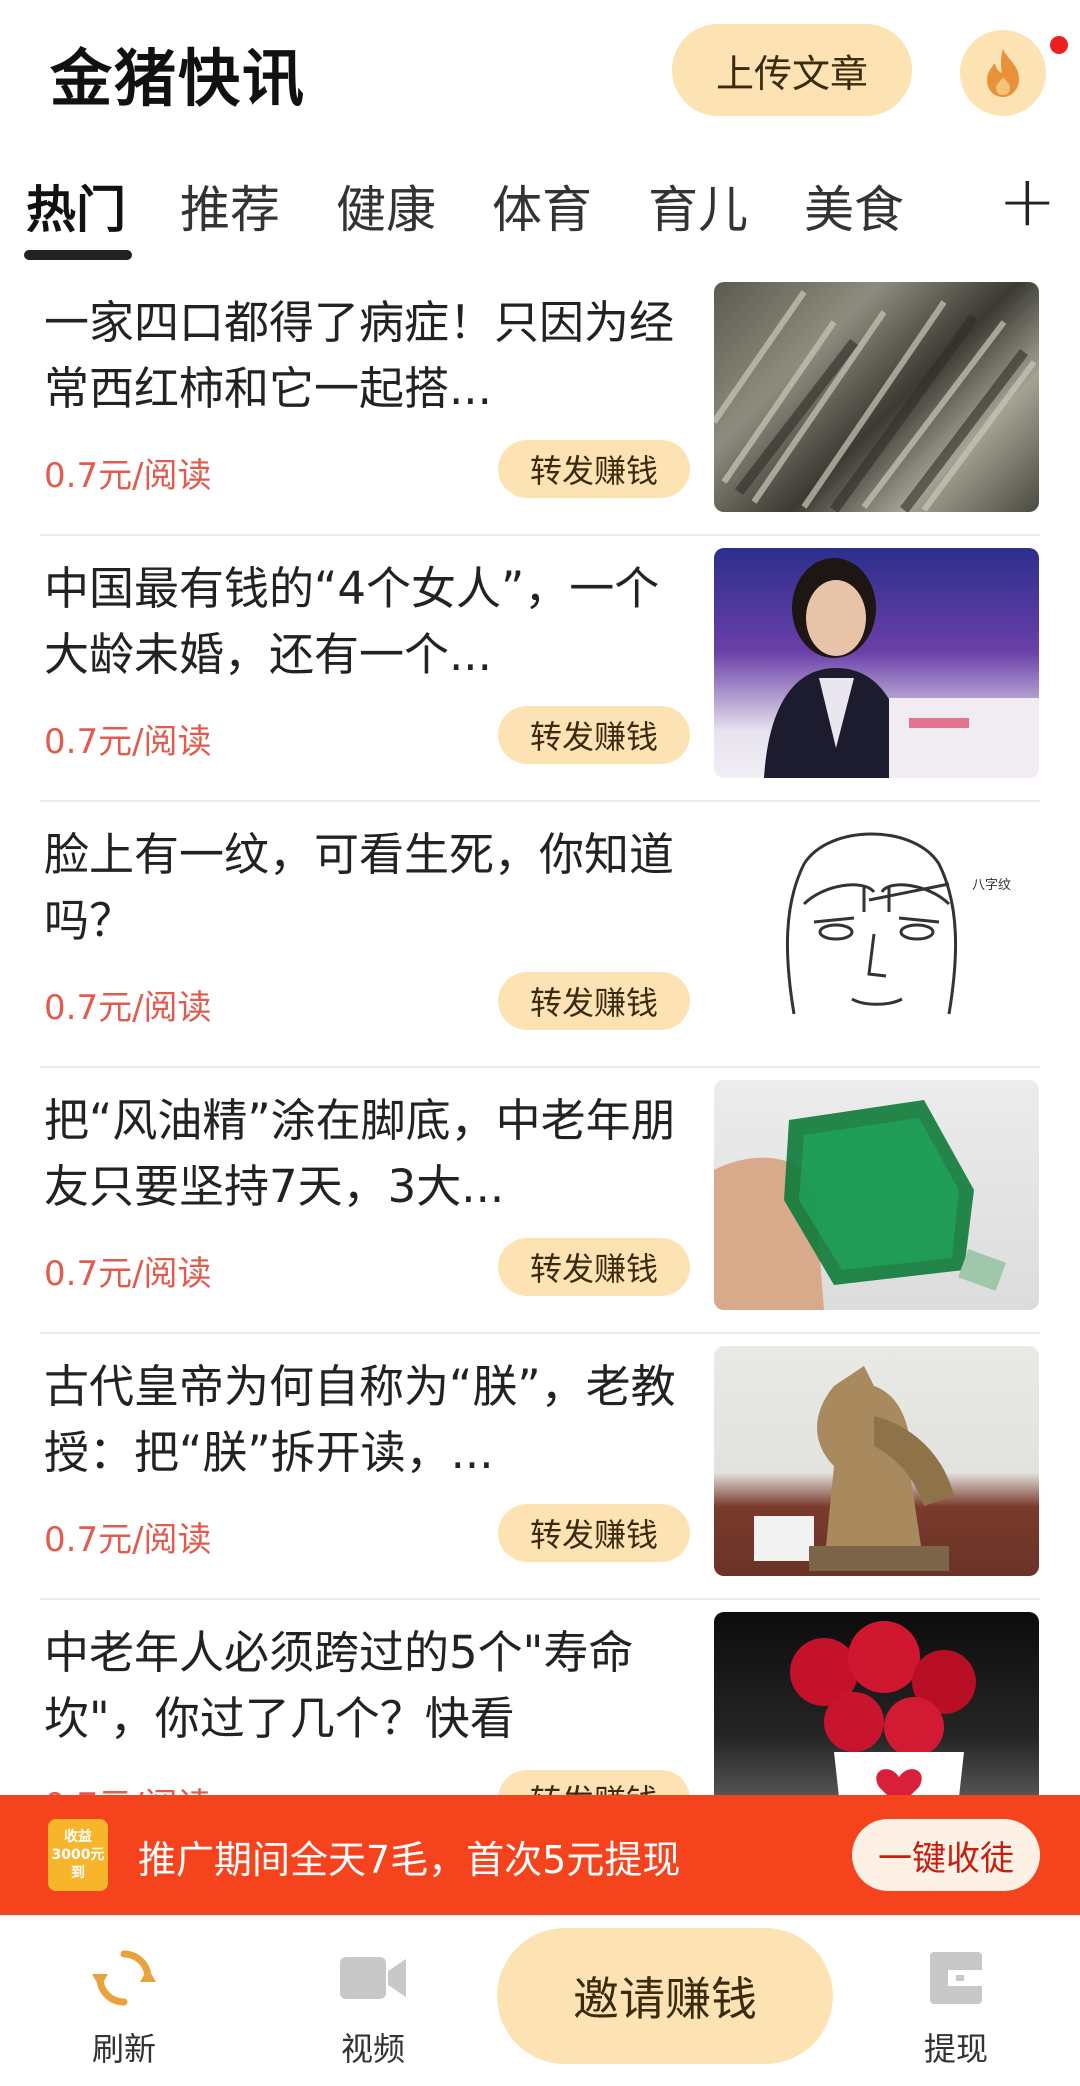  What do you see at coordinates (665, 1996) in the screenshot?
I see `invite-earn-button: 邀请赚钱` at bounding box center [665, 1996].